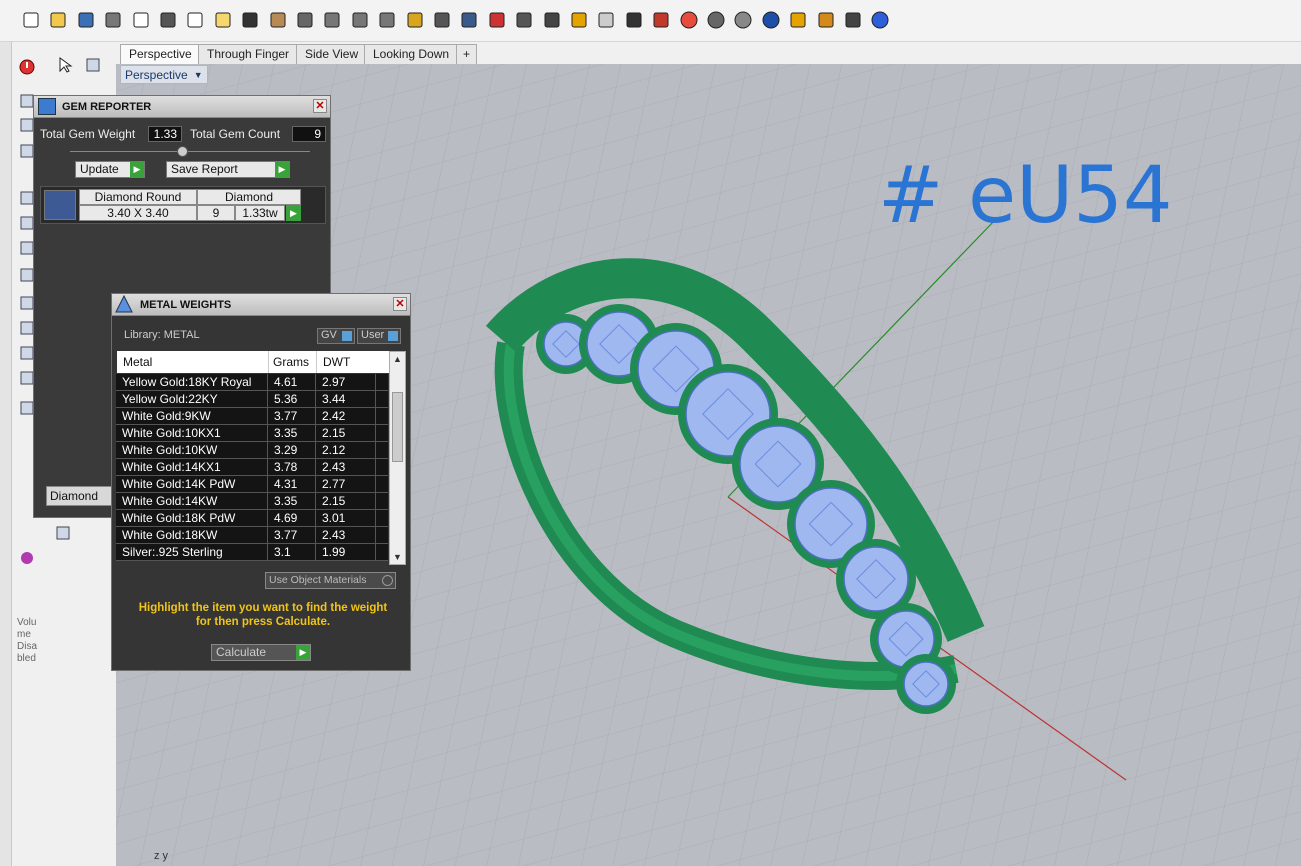  I want to click on rotate-view-icon, so click(305, 20).